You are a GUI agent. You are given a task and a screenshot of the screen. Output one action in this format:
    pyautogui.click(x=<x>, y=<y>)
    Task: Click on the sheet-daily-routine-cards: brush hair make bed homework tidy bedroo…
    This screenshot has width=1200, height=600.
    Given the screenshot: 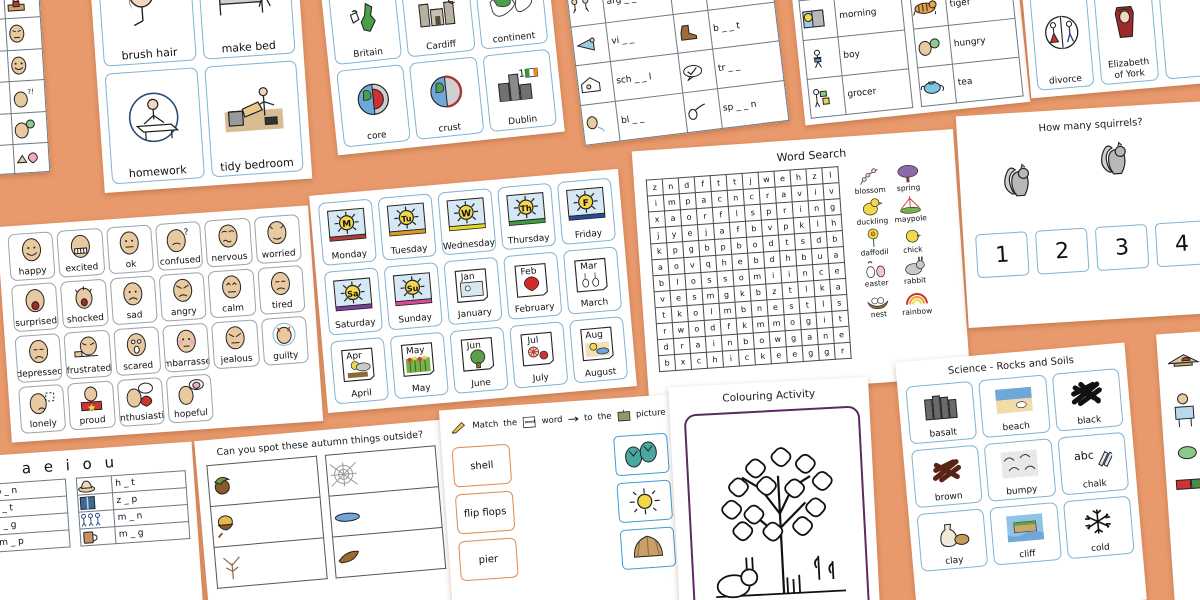 What is the action you would take?
    pyautogui.click(x=200, y=96)
    